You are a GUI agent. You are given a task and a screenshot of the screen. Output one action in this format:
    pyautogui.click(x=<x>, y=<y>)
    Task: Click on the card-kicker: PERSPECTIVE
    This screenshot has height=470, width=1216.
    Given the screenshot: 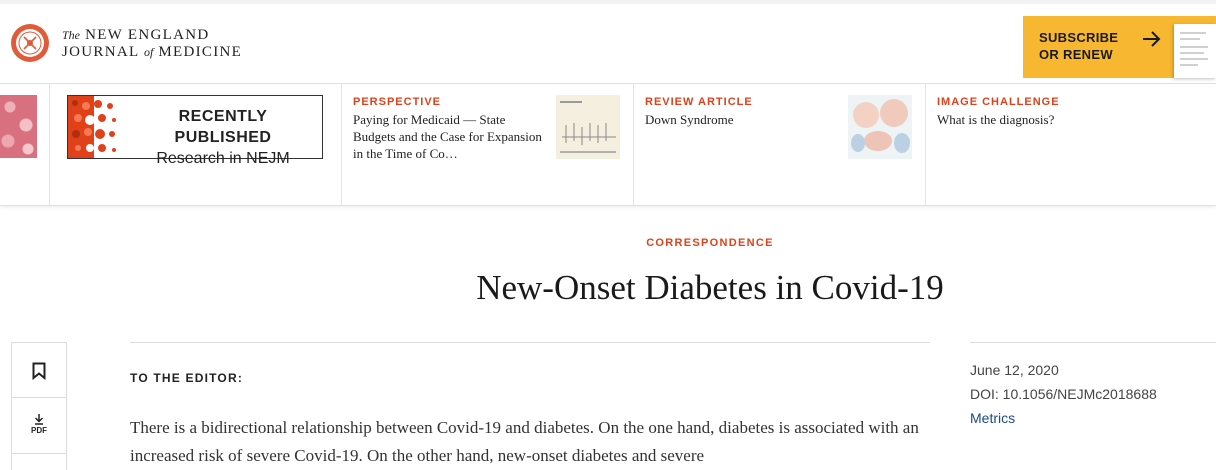 What is the action you would take?
    pyautogui.click(x=397, y=102)
    